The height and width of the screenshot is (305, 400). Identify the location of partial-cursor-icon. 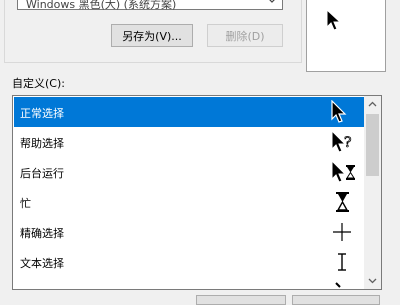
(338, 285).